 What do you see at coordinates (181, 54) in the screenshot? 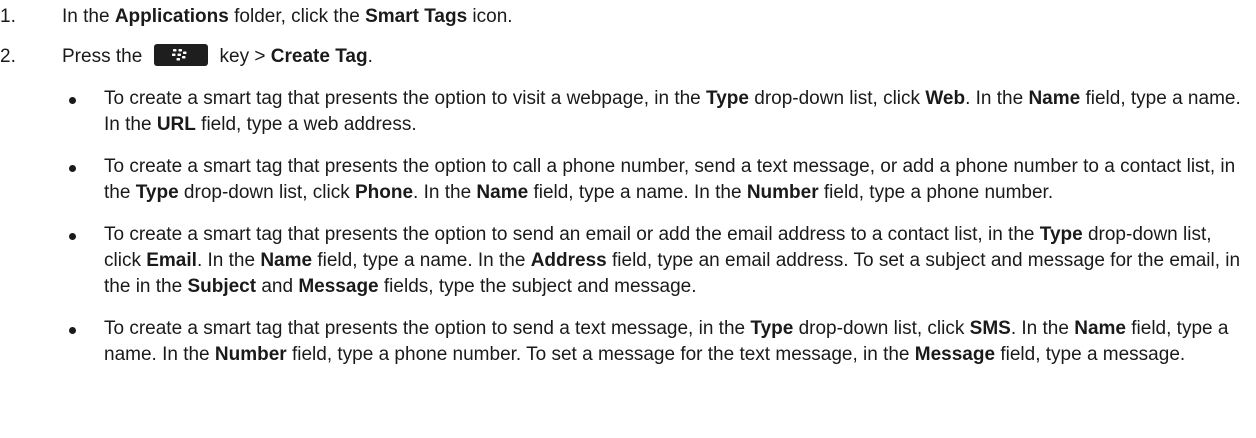
I see `blackberry-menu-key-icon` at bounding box center [181, 54].